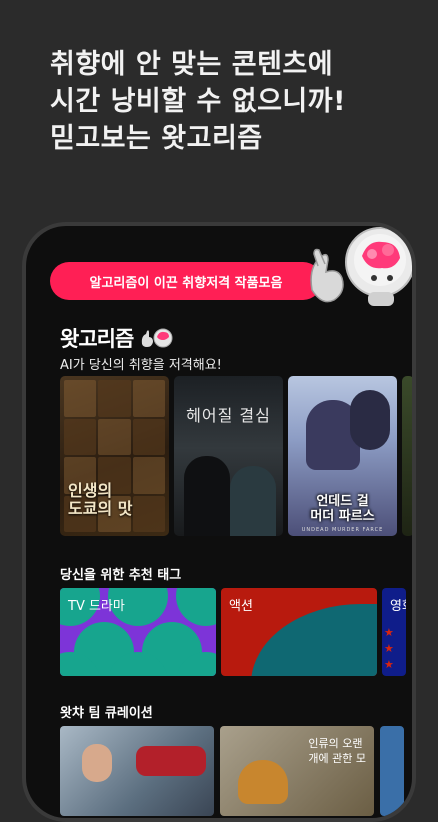 Image resolution: width=438 pixels, height=822 pixels. Describe the element at coordinates (314, 640) in the screenshot. I see `tag-pattern` at that location.